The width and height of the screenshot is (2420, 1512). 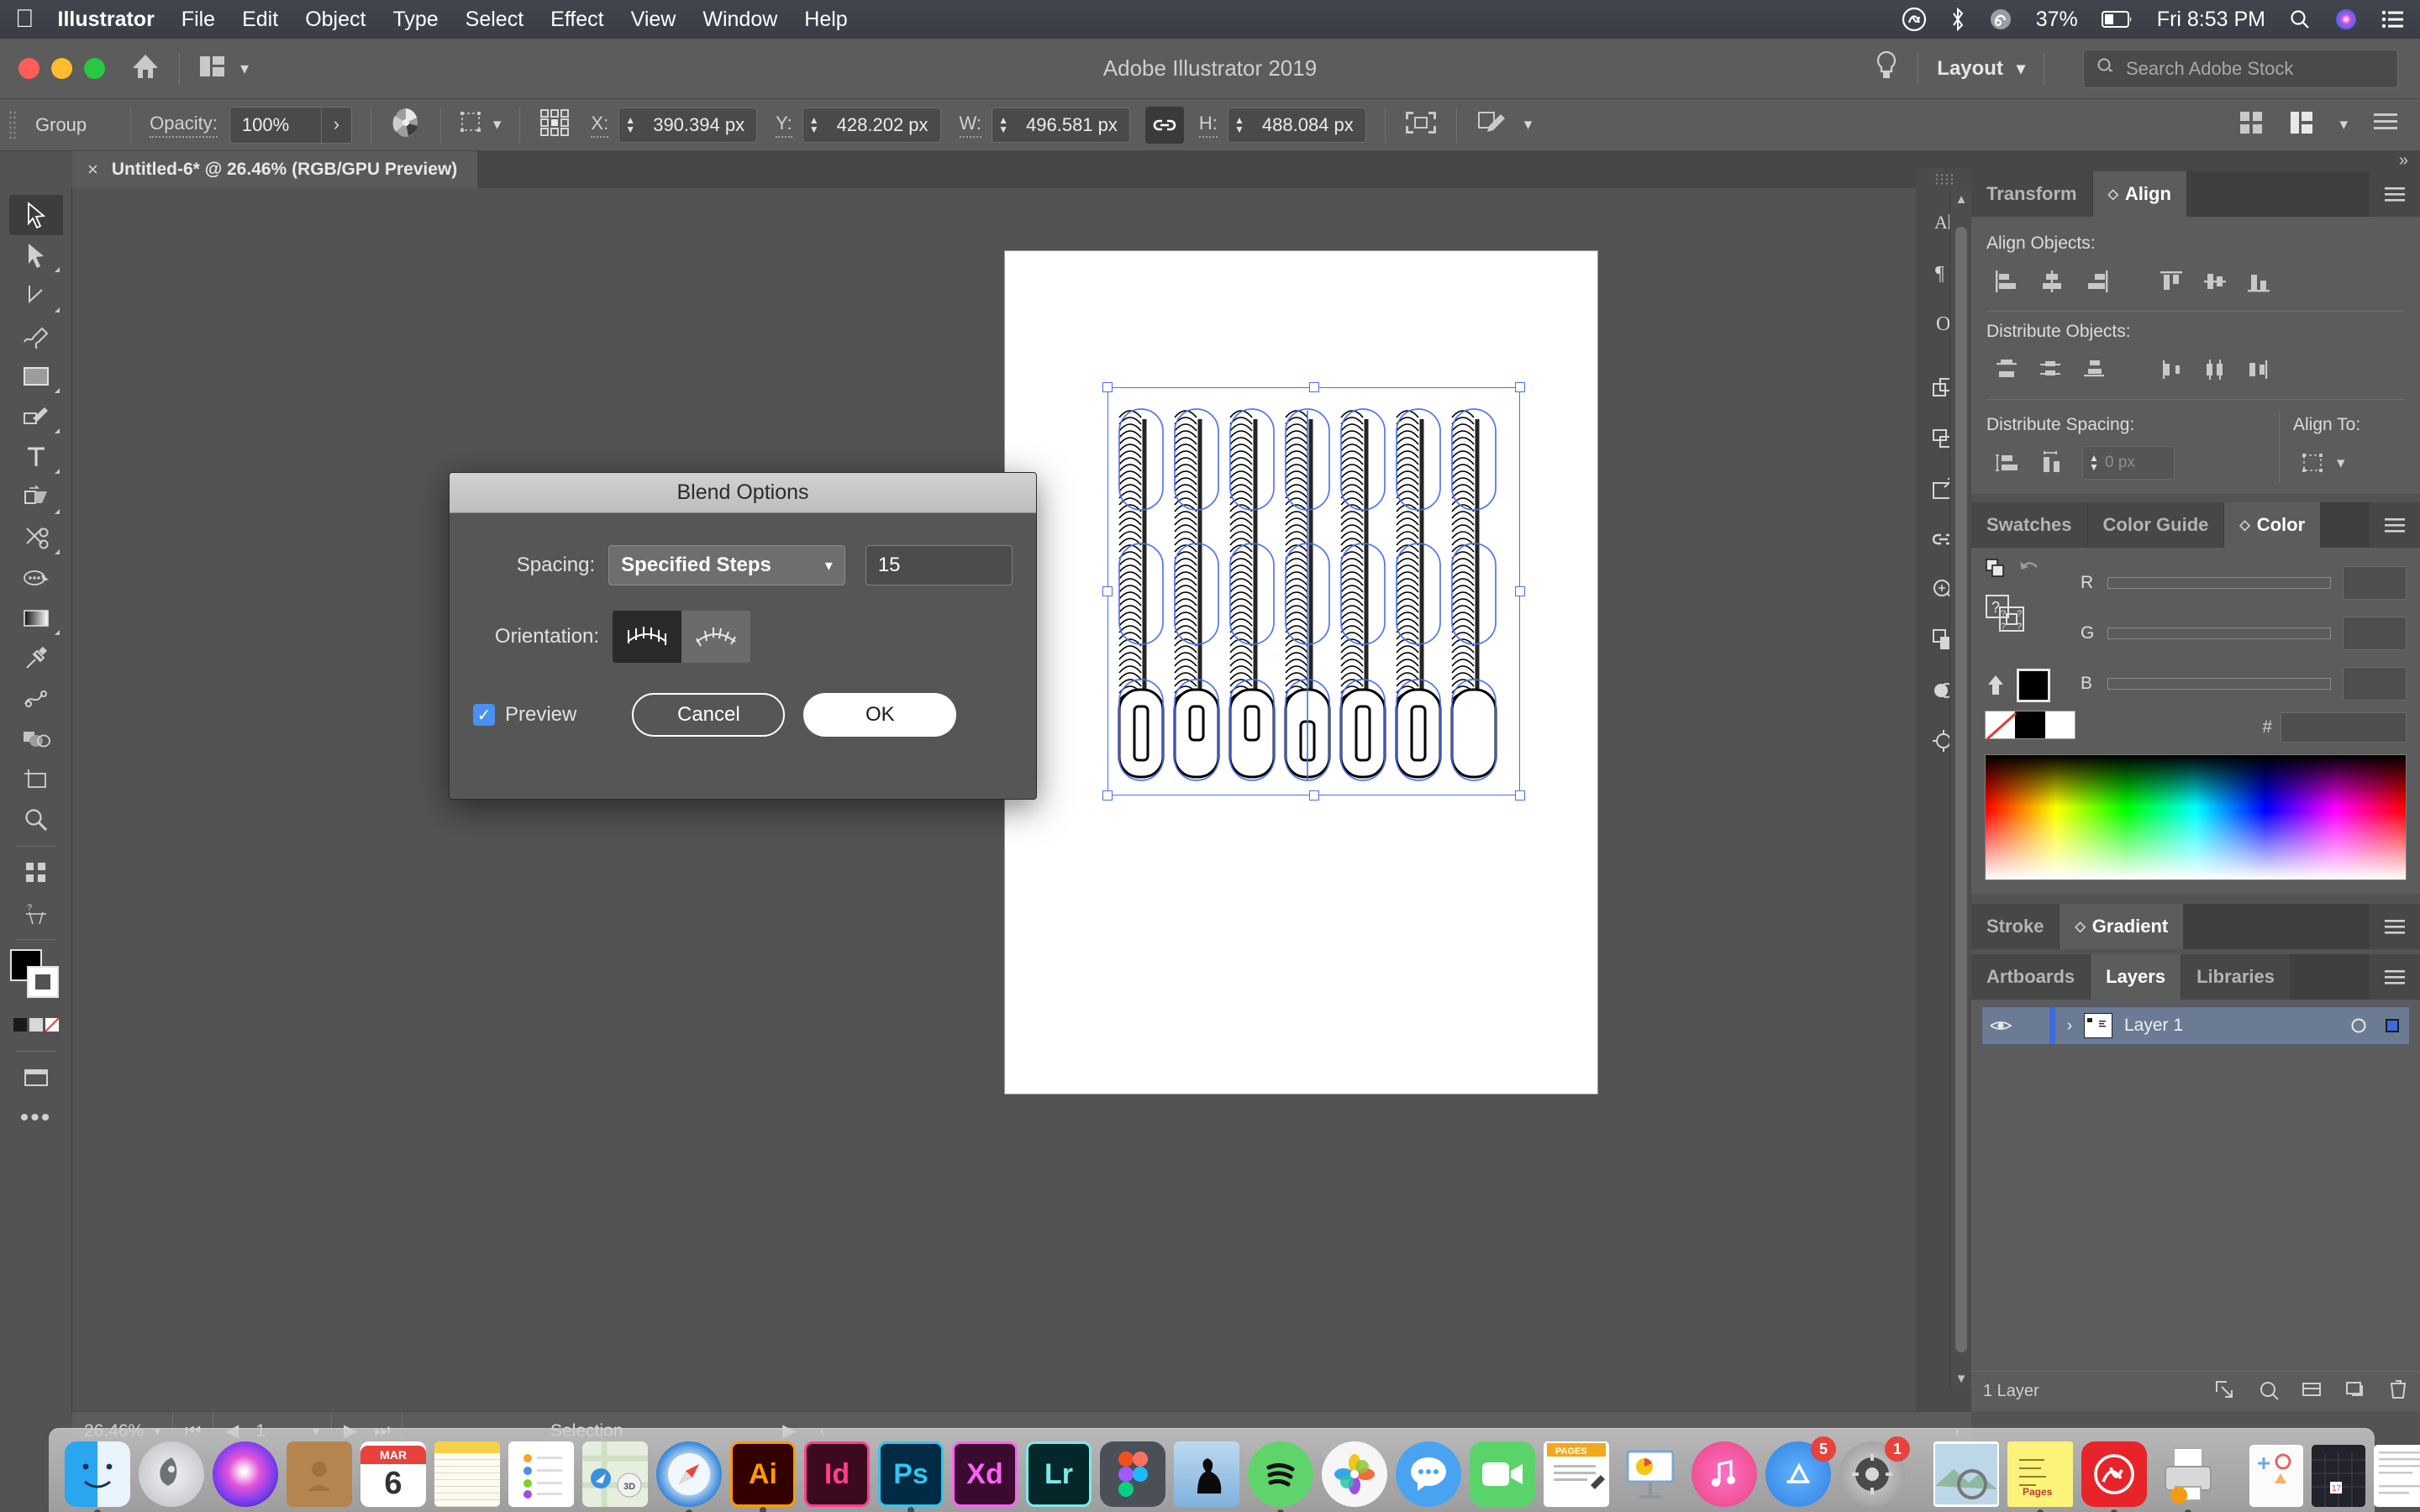 What do you see at coordinates (1996, 571) in the screenshot?
I see `color-swap-icon` at bounding box center [1996, 571].